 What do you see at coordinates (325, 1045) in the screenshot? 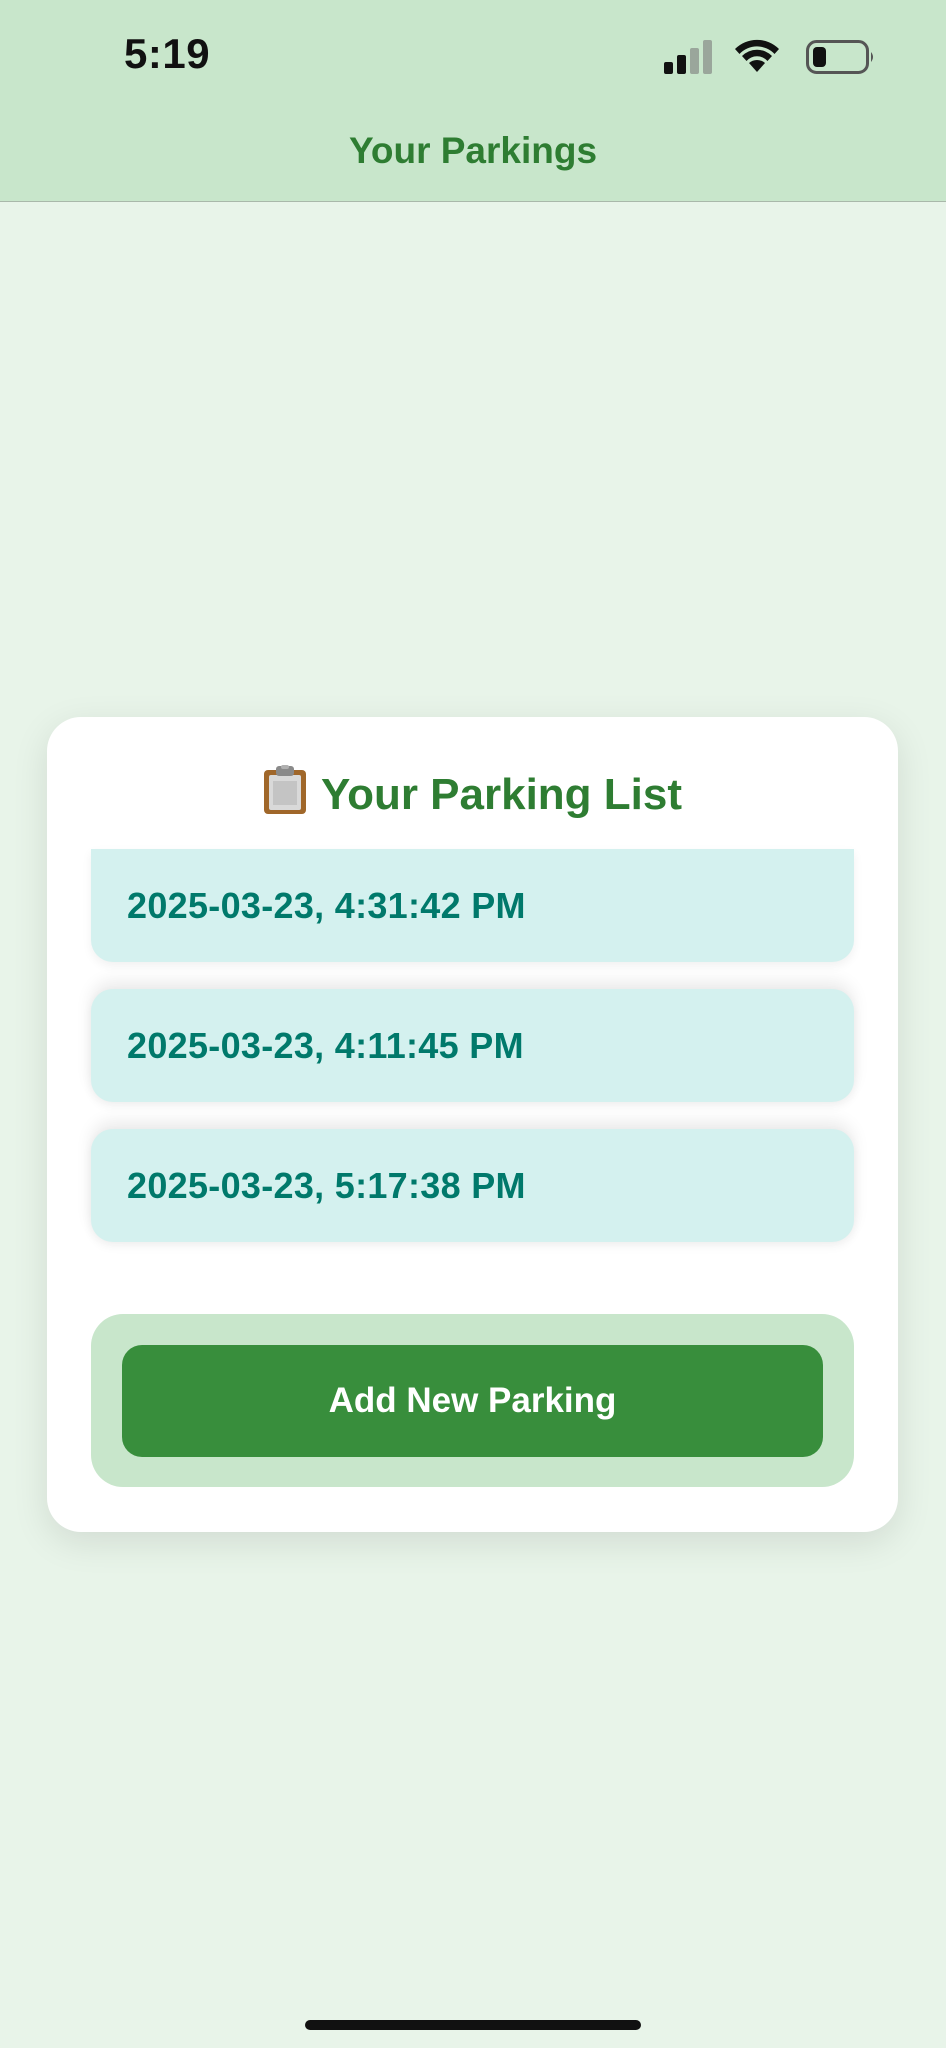
I see `parking-timestamp: 2025-03-23, 4:11:45 PM` at bounding box center [325, 1045].